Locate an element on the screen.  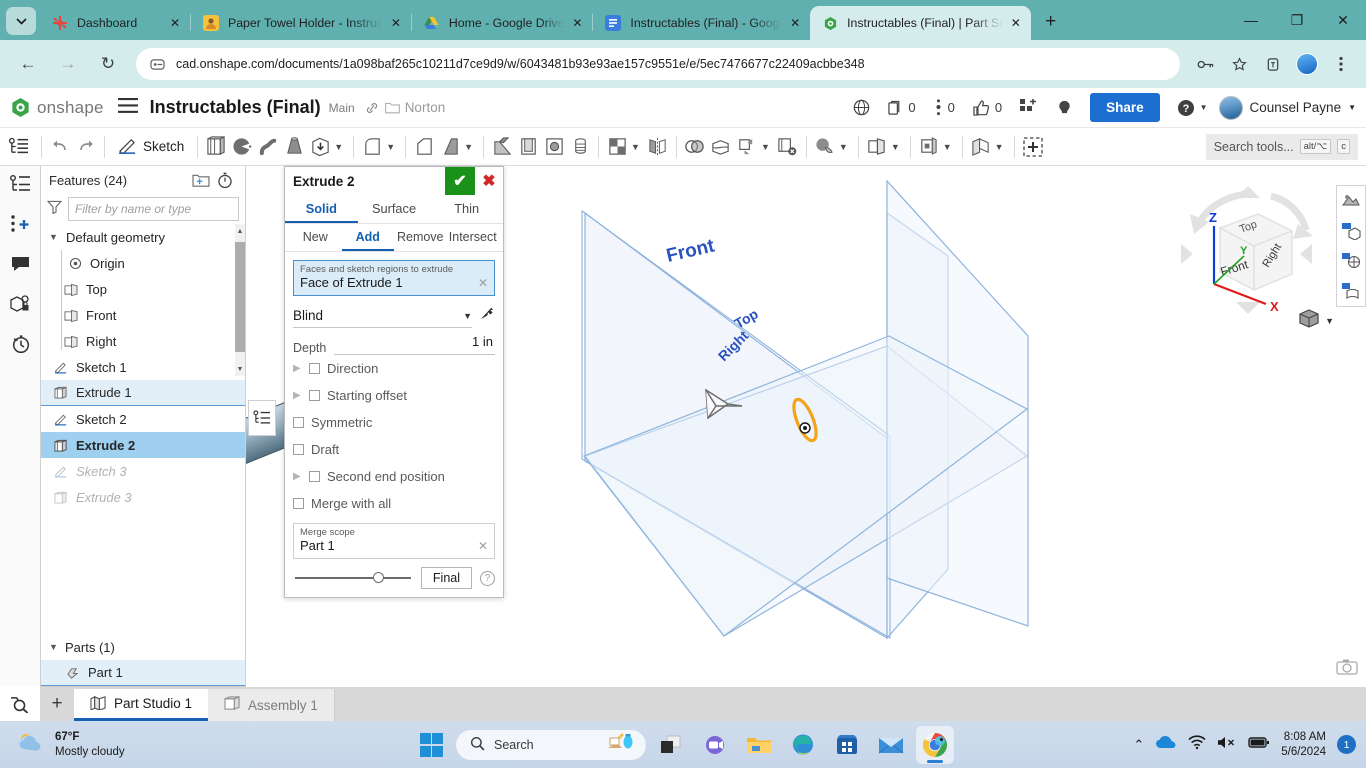
section-icon is located at coordinates (1351, 291).